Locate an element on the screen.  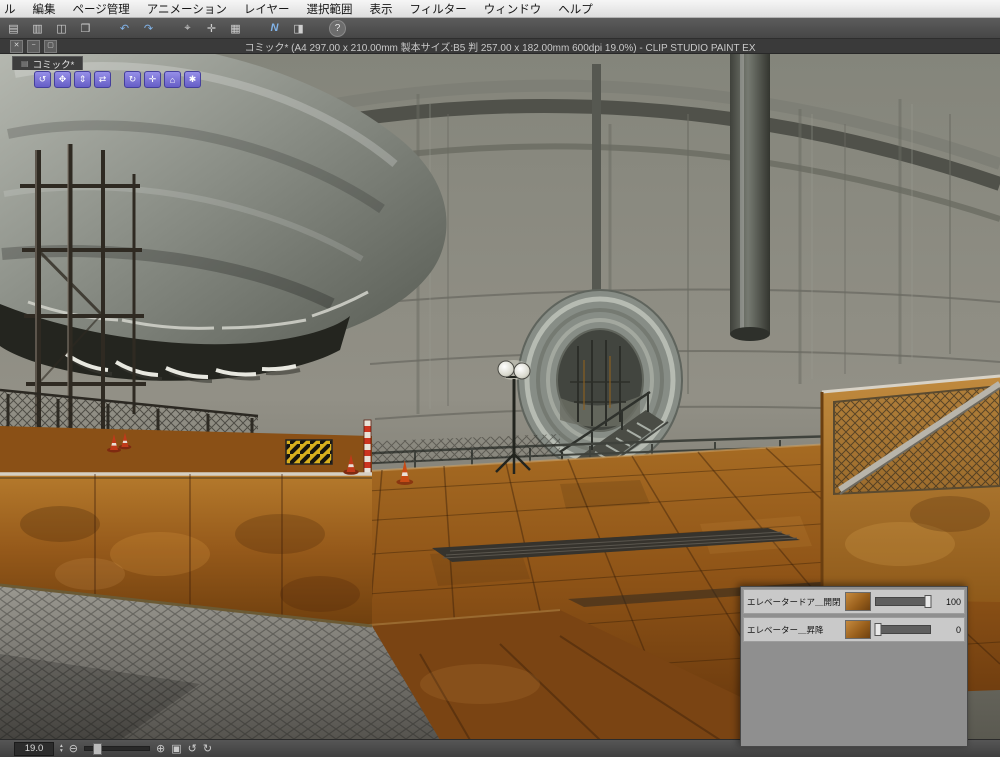
camera-zoom-icon: ⇕ is located at coordinates (82, 79).